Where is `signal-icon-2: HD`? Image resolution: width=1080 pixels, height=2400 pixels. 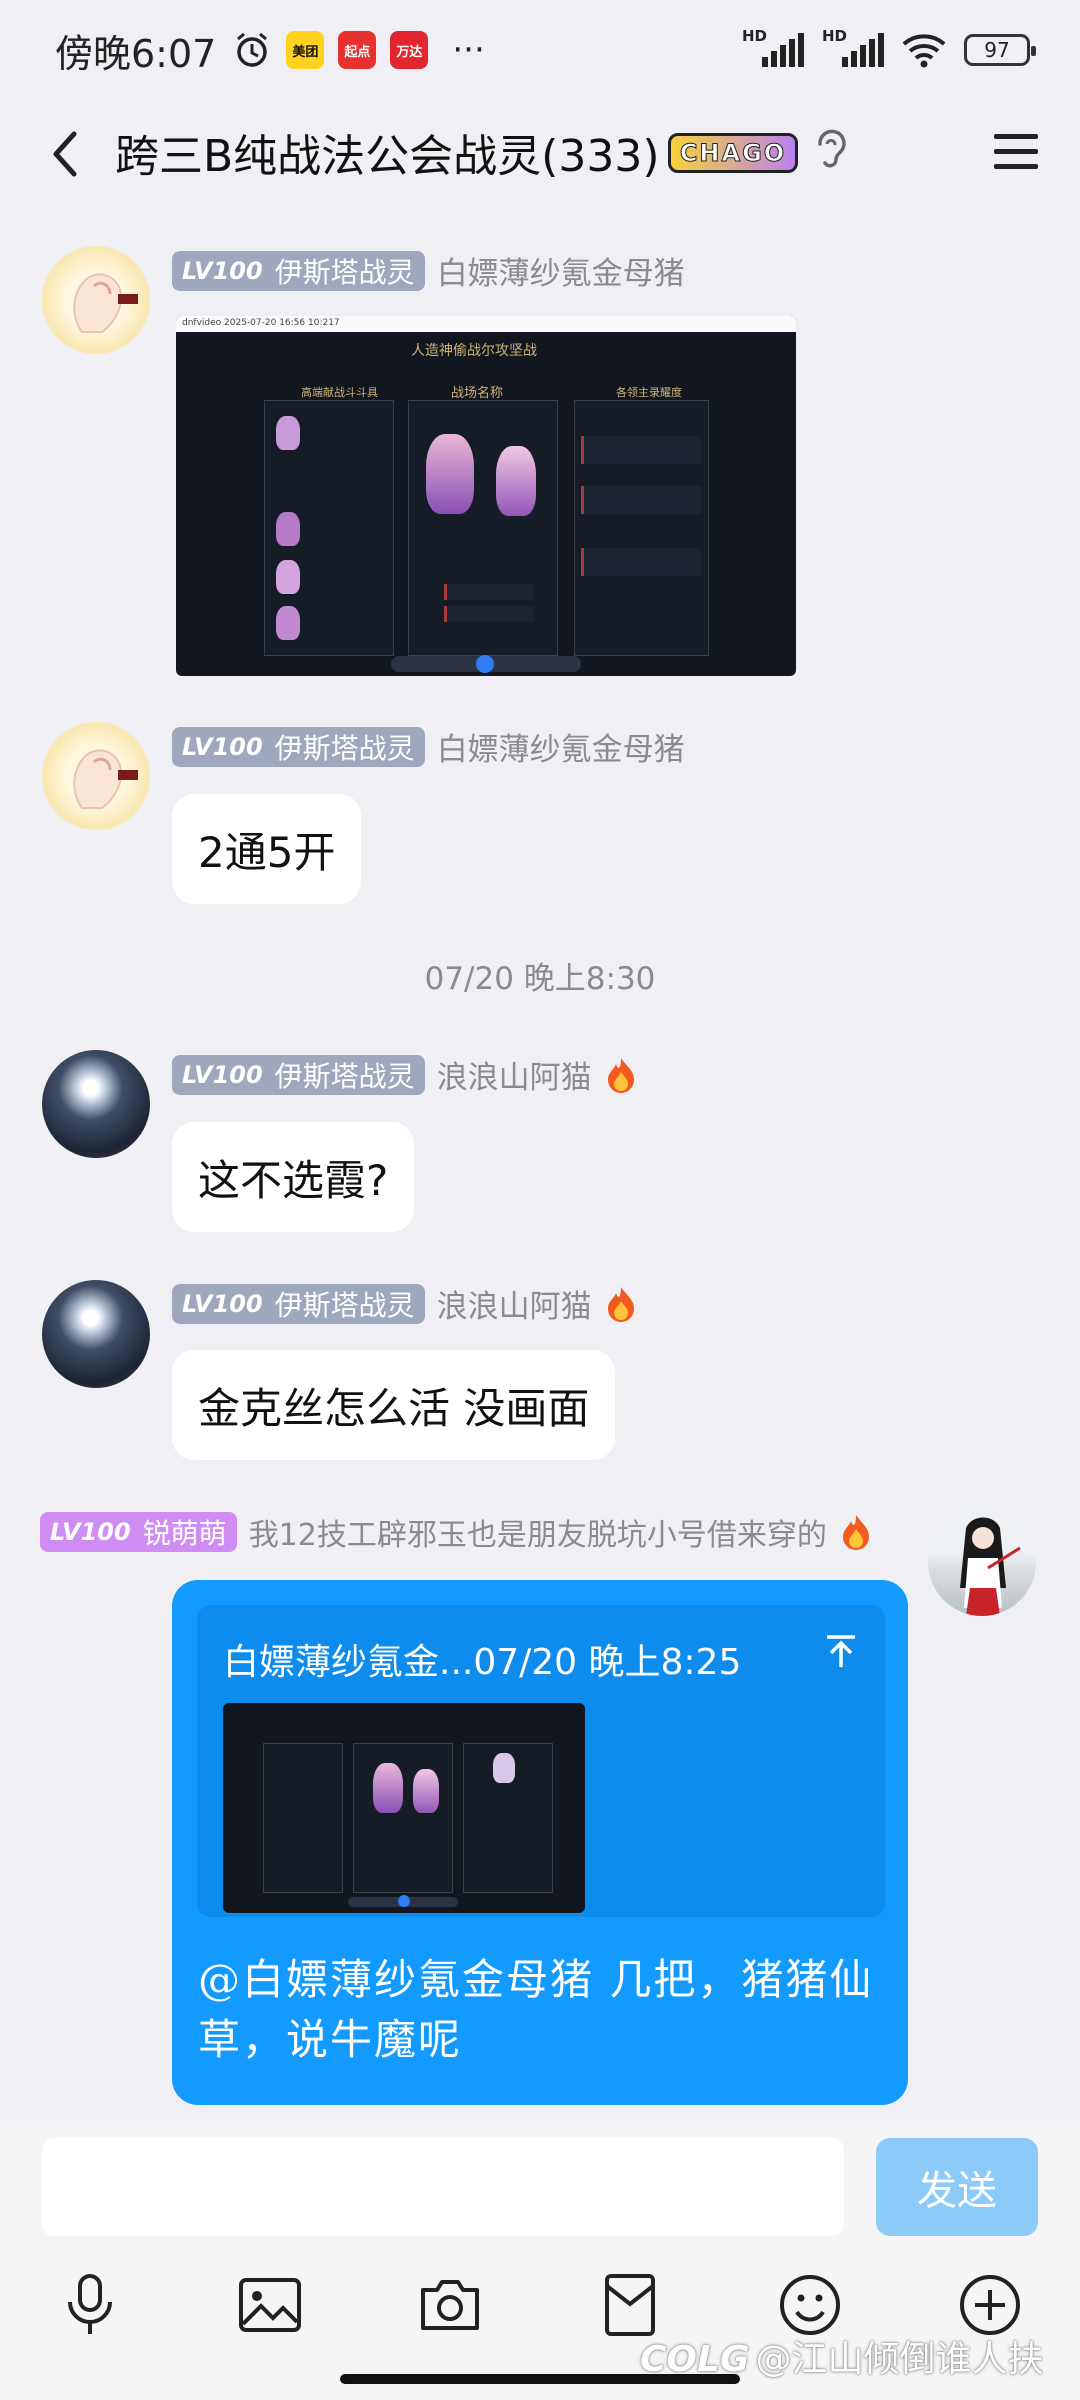 signal-icon-2: HD is located at coordinates (853, 47).